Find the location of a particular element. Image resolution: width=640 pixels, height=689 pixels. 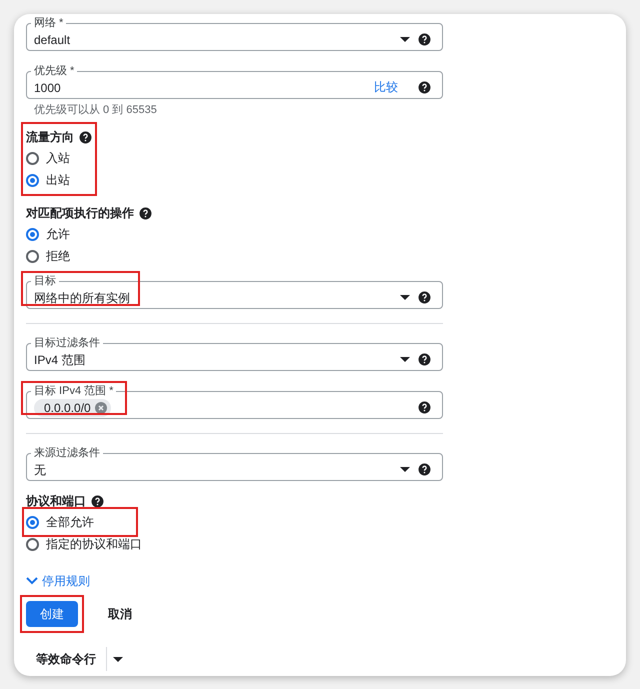

field-label: 优先级 * is located at coordinates (54, 71).